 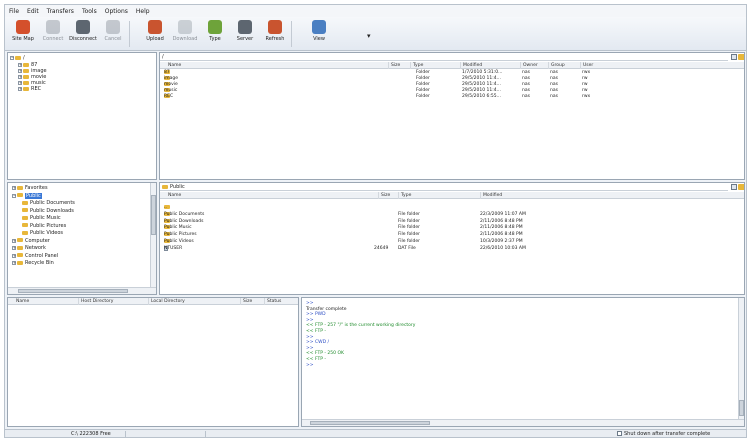 I want to click on table-row: REC Folder 29/5/2010 6:55... nas nas rwx, so click(x=452, y=97).